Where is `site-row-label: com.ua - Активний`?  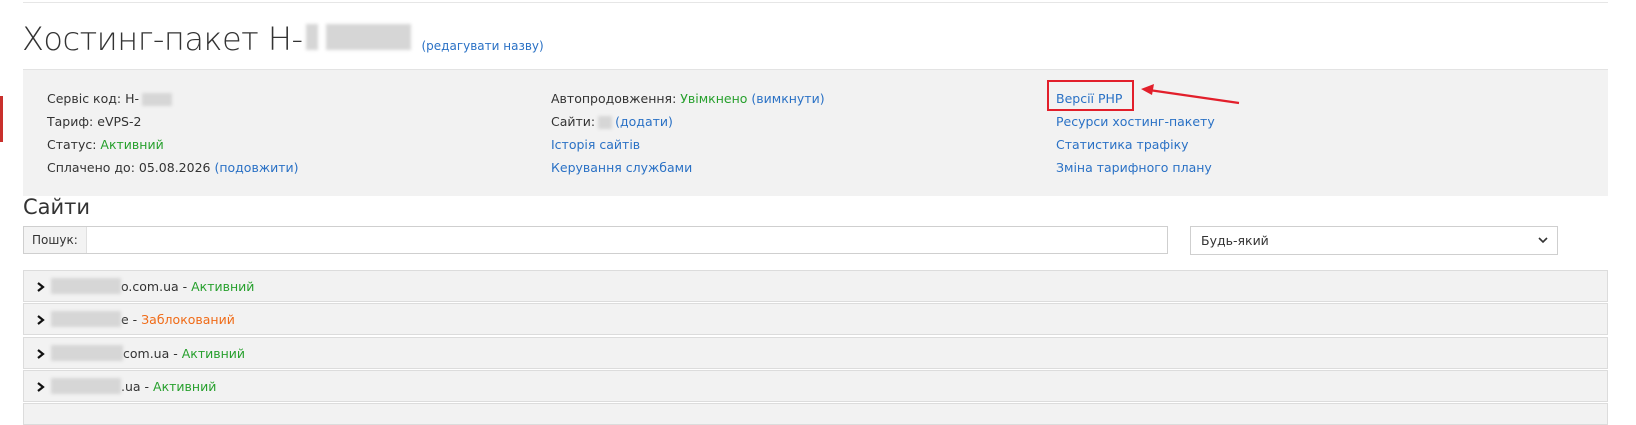
site-row-label: com.ua - Активний is located at coordinates (148, 353).